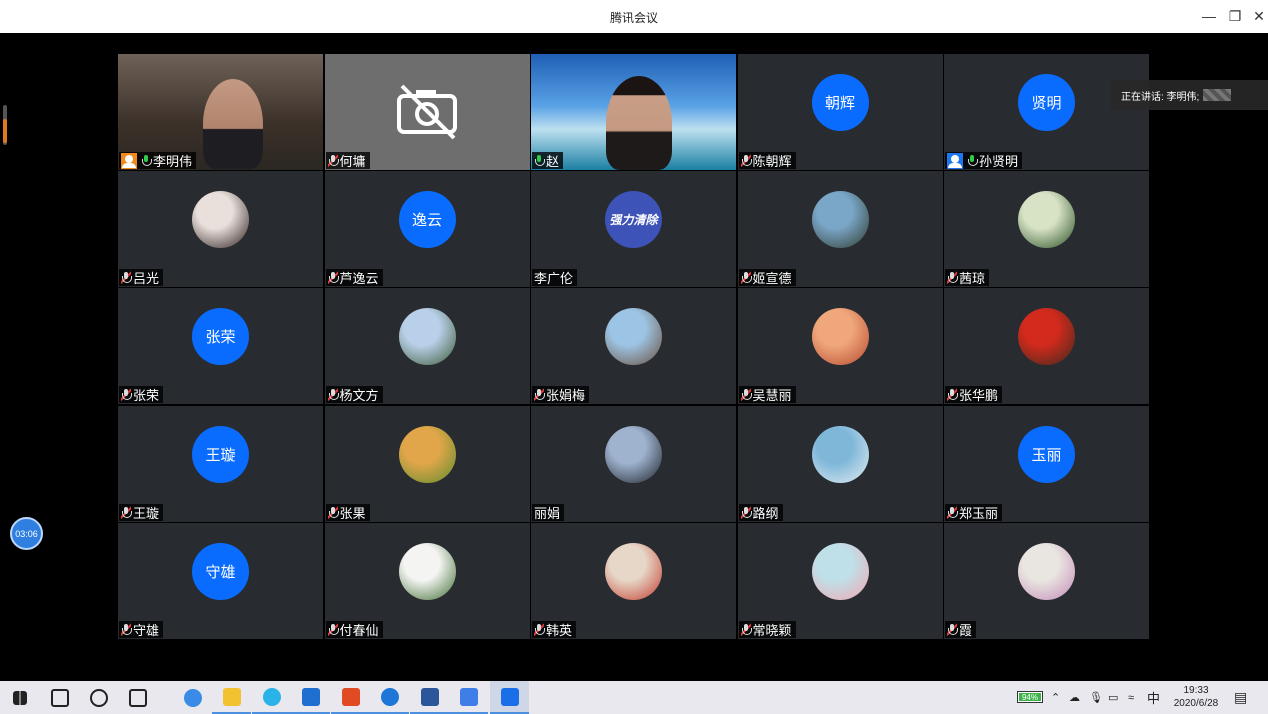 This screenshot has height=714, width=1268. I want to click on avatar: 张荣, so click(220, 337).